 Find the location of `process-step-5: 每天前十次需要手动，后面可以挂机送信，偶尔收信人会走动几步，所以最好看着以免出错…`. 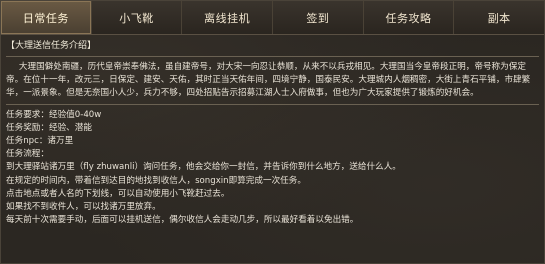

process-step-5: 每天前十次需要手动，后面可以挂机送信，偶尔收信人会走动几步，所以最好看着以免出错… is located at coordinates (182, 220).